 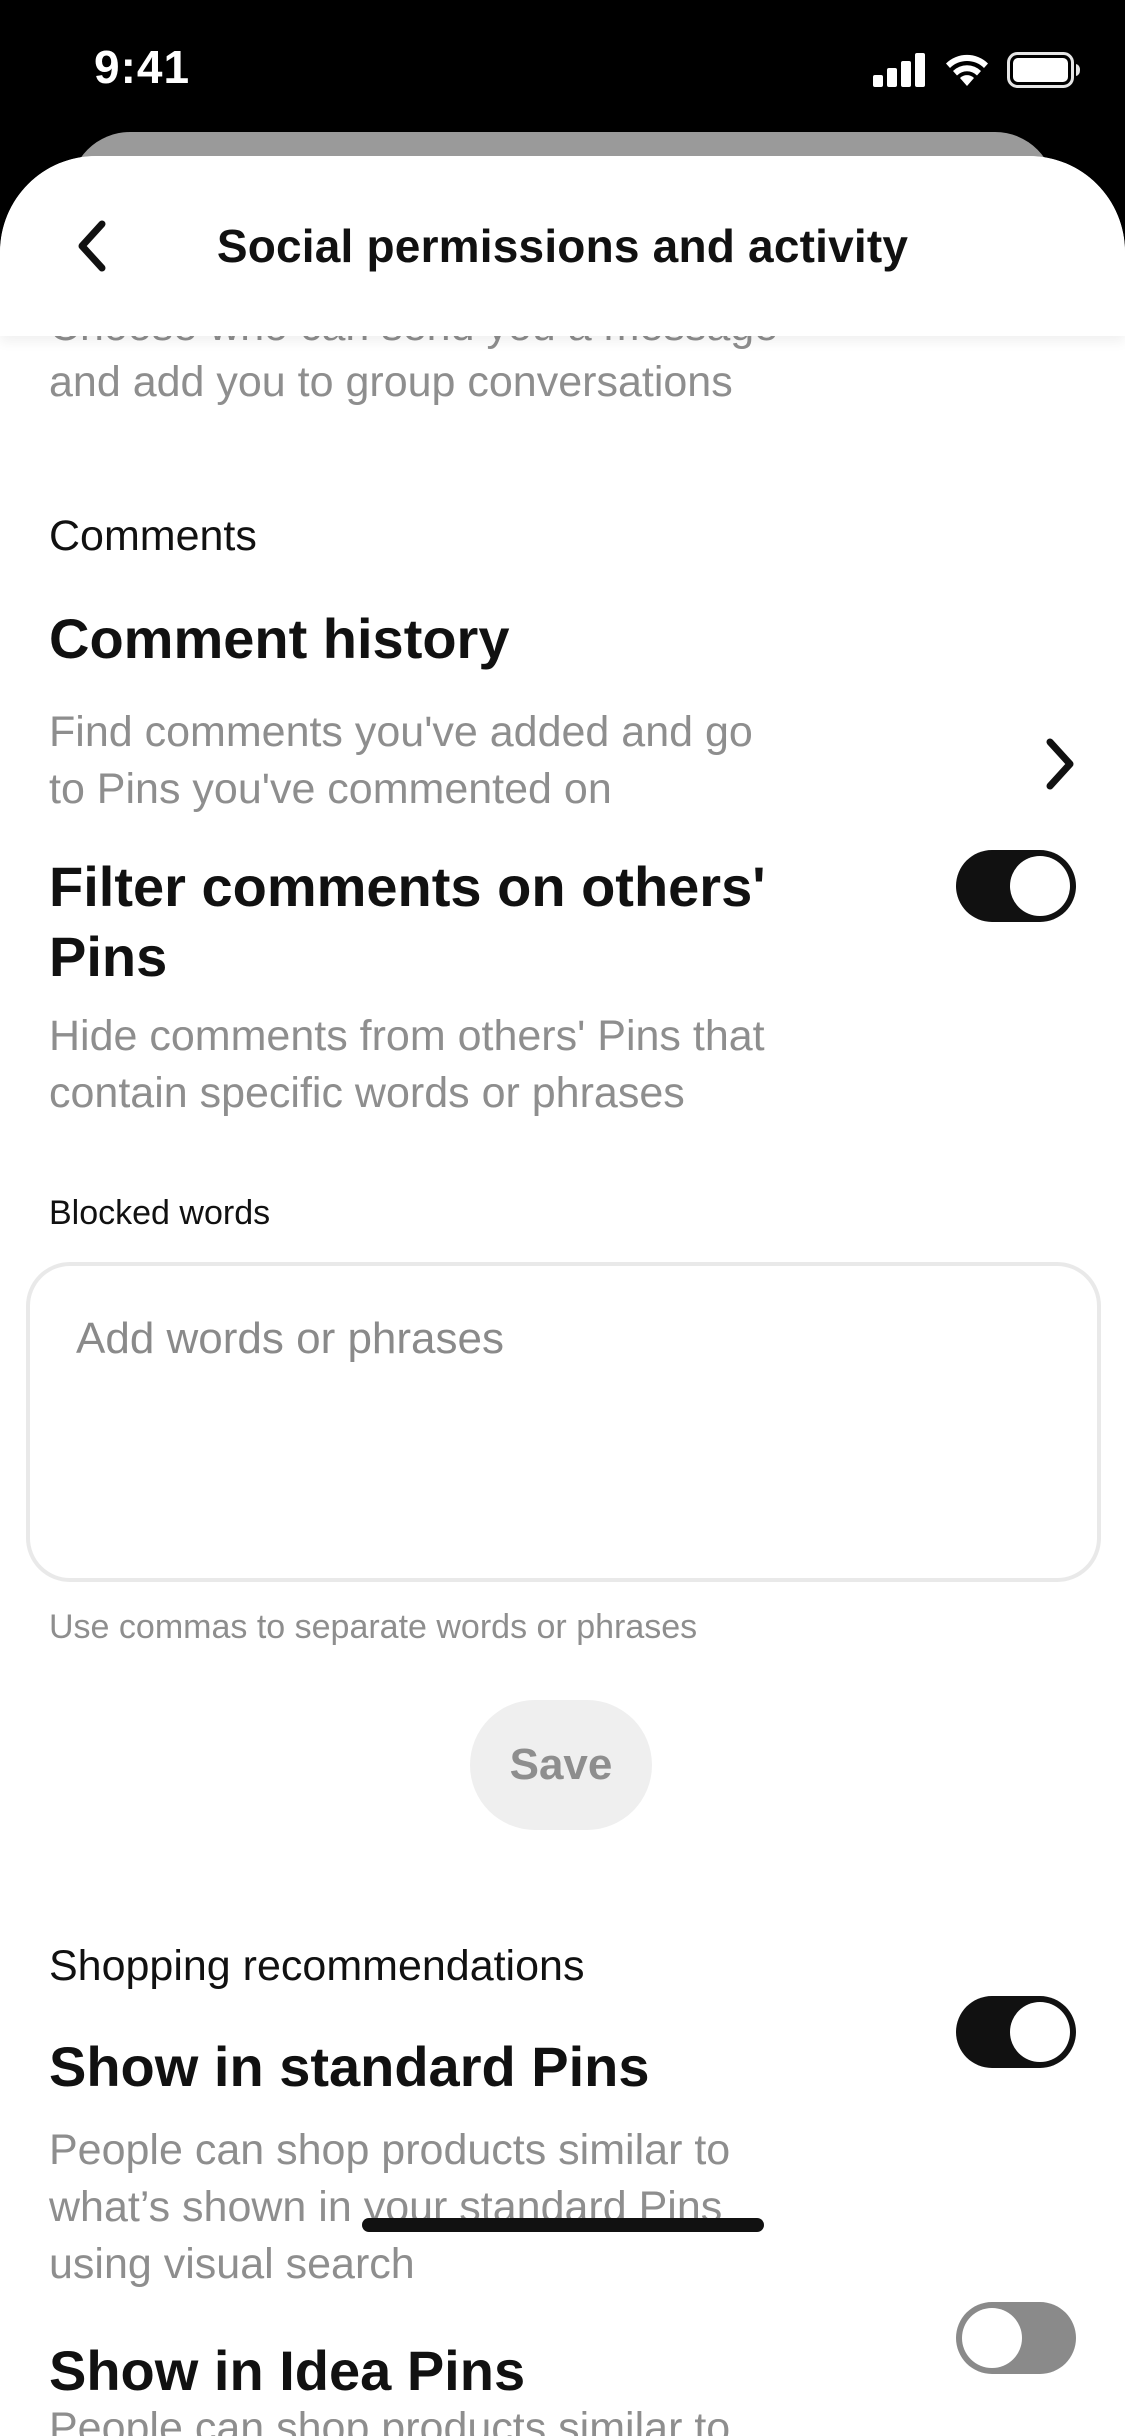 What do you see at coordinates (232, 2264) in the screenshot?
I see `standard-pins-description-3: using visual search` at bounding box center [232, 2264].